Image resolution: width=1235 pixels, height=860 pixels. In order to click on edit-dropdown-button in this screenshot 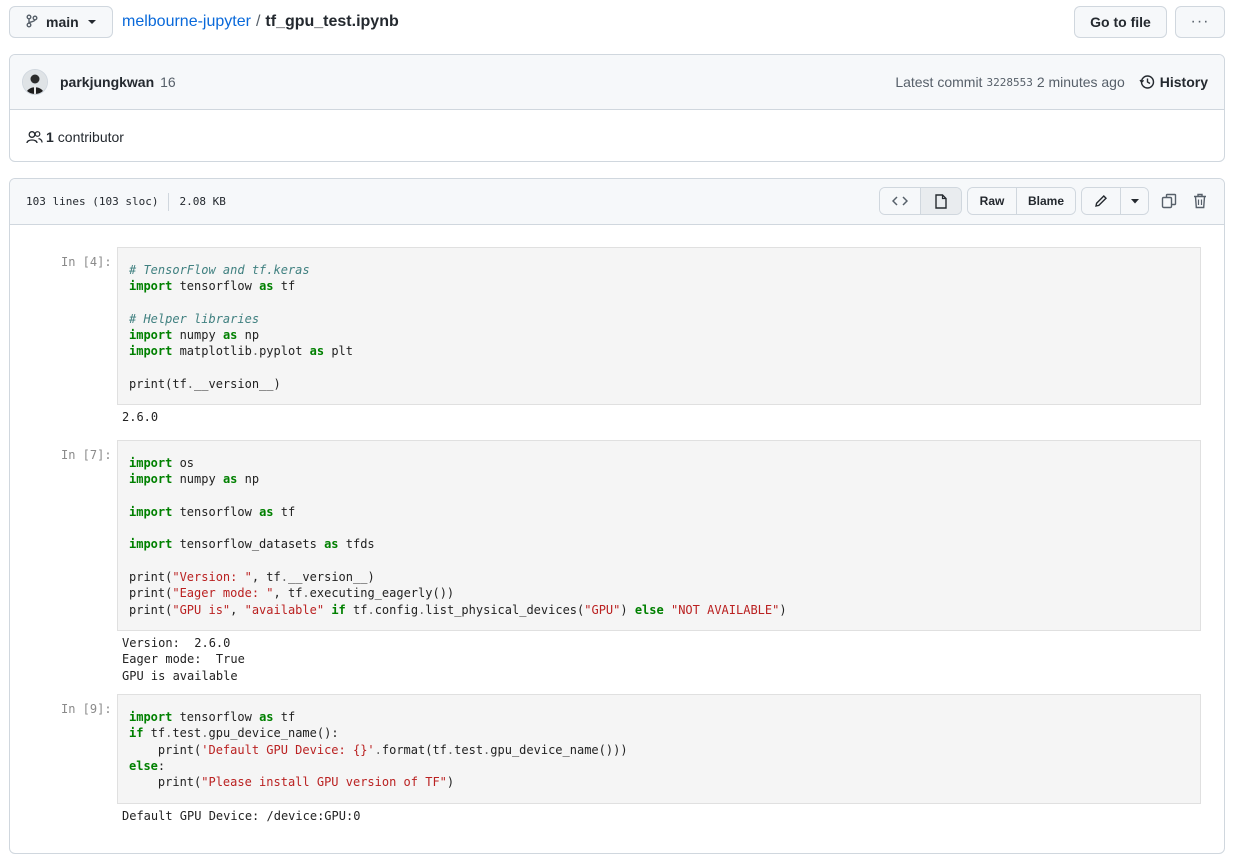, I will do `click(1134, 201)`.